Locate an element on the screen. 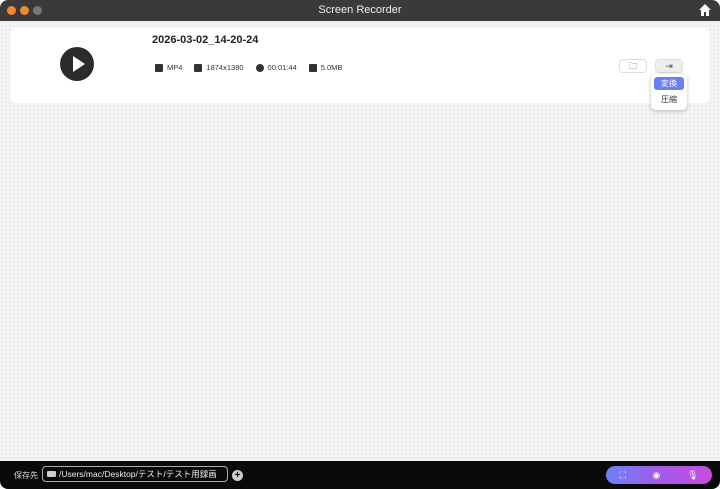 Image resolution: width=720 pixels, height=489 pixels. folder-icon: 🗀 is located at coordinates (633, 66).